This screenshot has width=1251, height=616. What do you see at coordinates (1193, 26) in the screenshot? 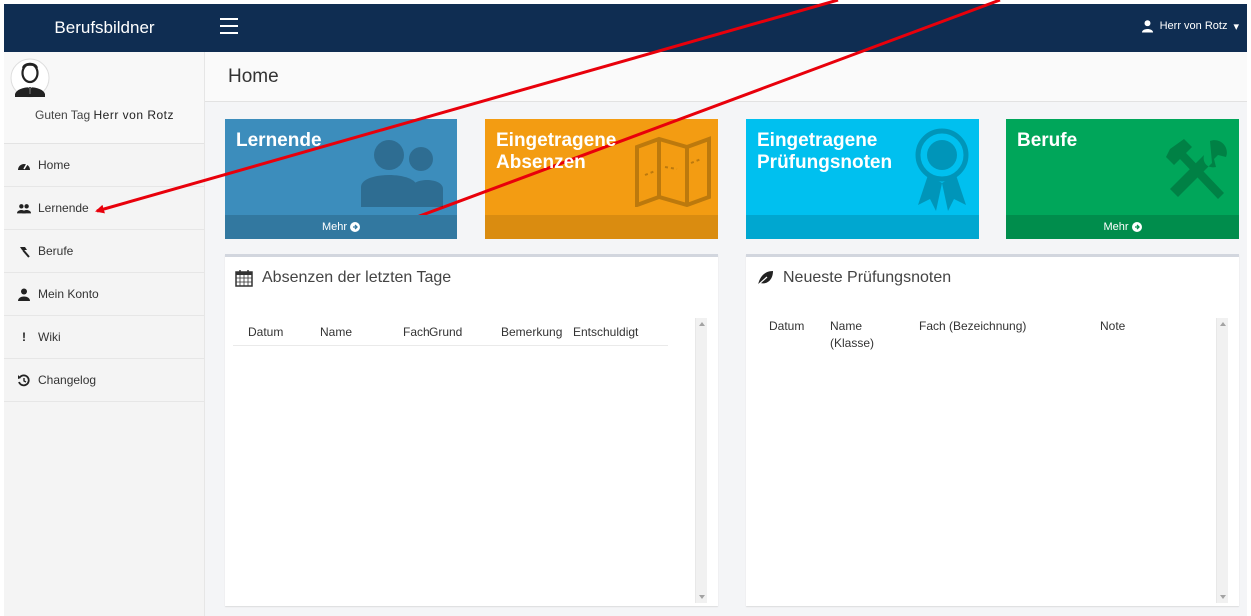
I see `user-menu-name: Herr von Rotz` at bounding box center [1193, 26].